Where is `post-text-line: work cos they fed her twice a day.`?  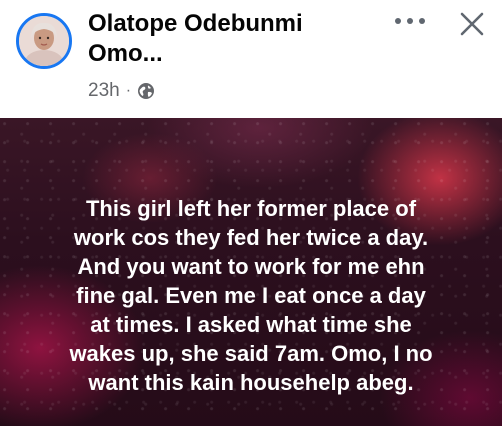
post-text-line: work cos they fed her twice a day. is located at coordinates (251, 237).